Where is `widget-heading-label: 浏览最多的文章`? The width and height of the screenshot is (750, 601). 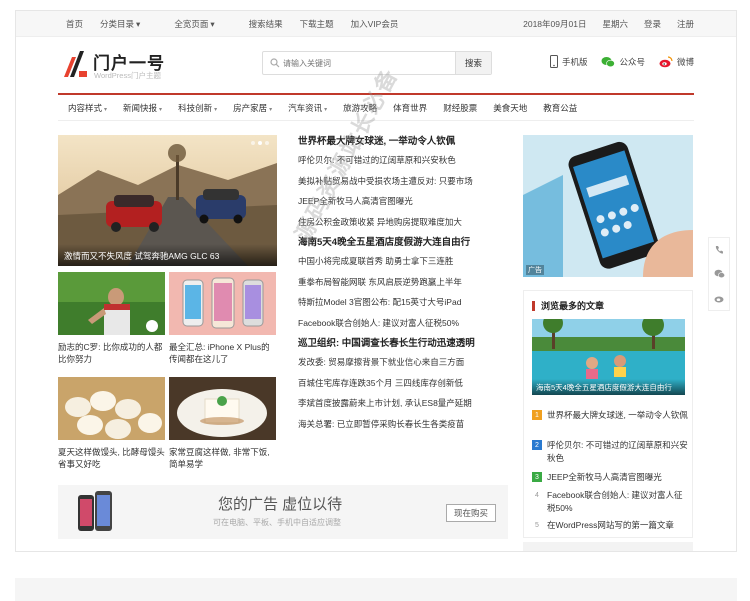 widget-heading-label: 浏览最多的文章 is located at coordinates (573, 306).